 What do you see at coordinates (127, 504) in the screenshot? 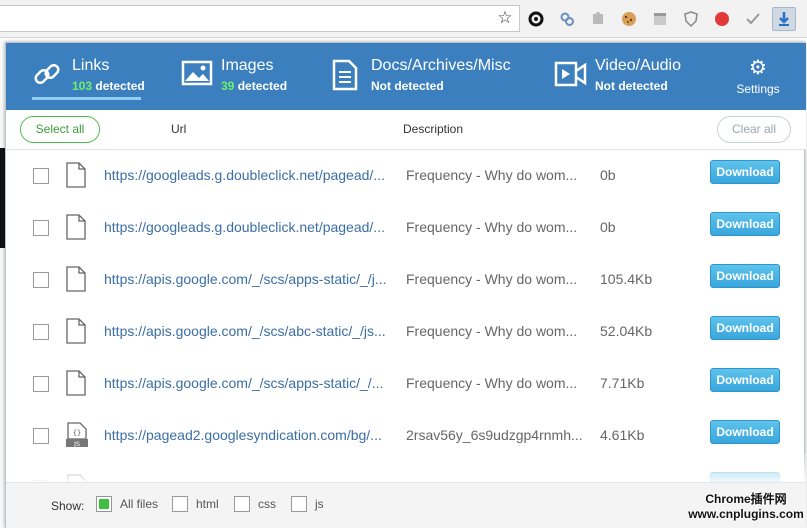
I see `filter-all-files: All files` at bounding box center [127, 504].